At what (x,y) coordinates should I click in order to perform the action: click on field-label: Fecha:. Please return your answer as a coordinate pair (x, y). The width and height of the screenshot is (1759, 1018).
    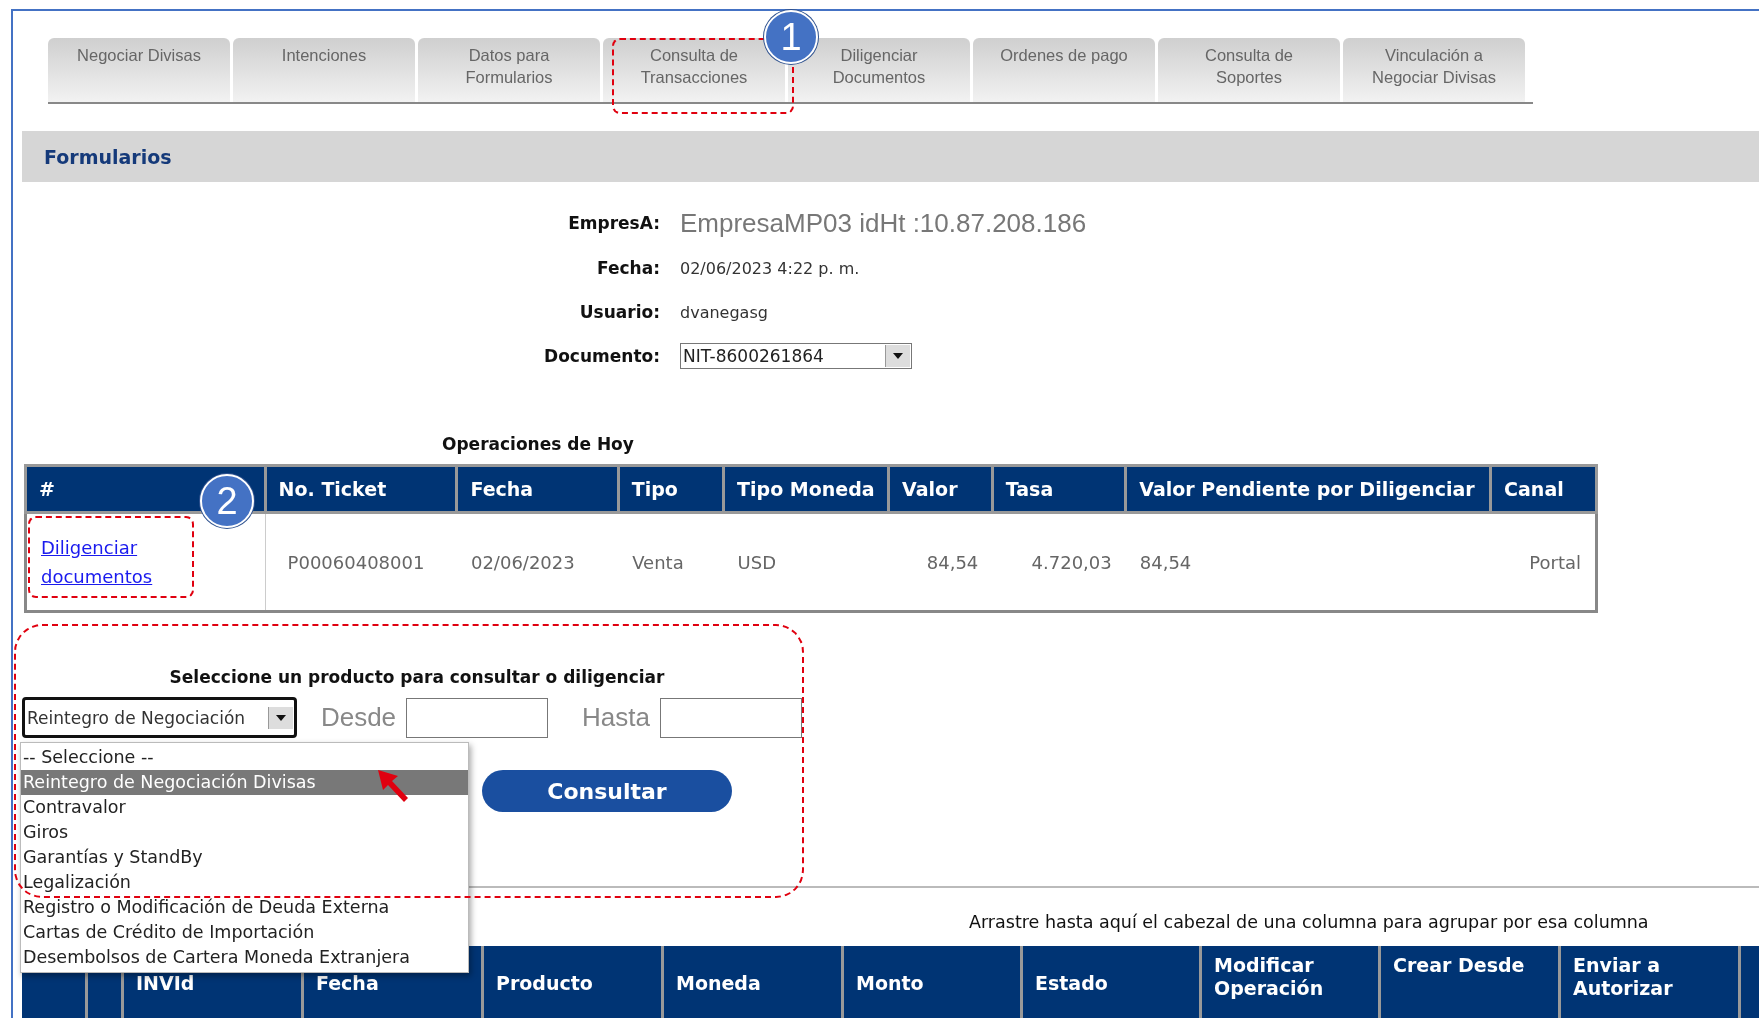
    Looking at the image, I should click on (628, 268).